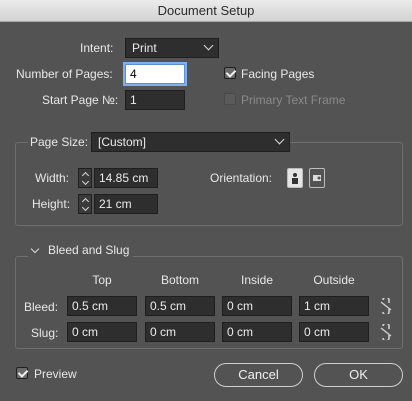 The width and height of the screenshot is (412, 401). What do you see at coordinates (180, 332) in the screenshot?
I see `slug-bottom-input: 0 cm` at bounding box center [180, 332].